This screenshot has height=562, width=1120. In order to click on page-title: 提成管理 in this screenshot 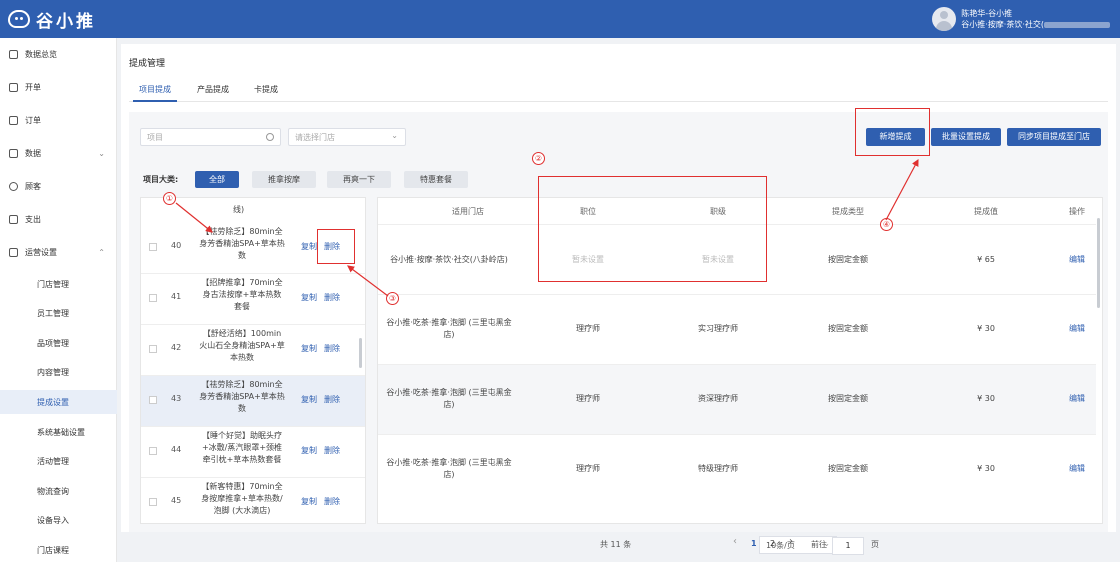, I will do `click(147, 64)`.